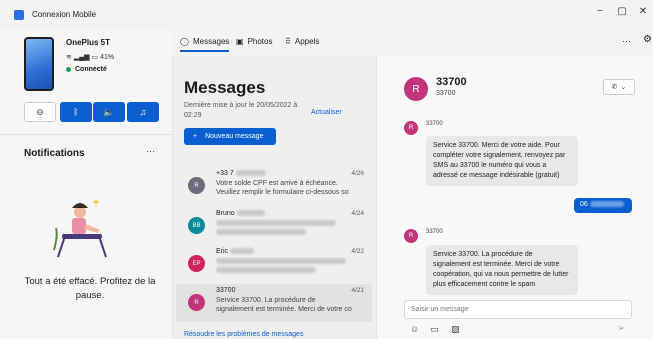  Describe the element at coordinates (643, 11) in the screenshot. I see `close-button: ✕` at that location.